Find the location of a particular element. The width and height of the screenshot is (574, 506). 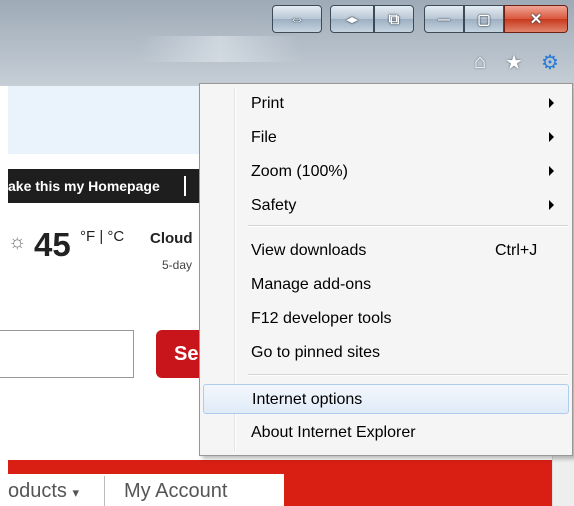

menu-item-internet-options: Internet options is located at coordinates (386, 399).